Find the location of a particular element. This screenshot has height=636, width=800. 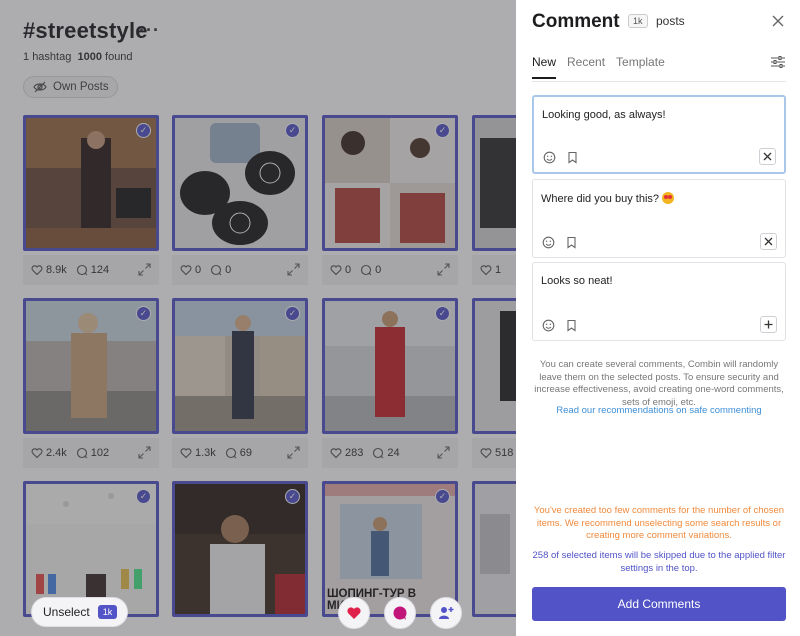

comment-action-button is located at coordinates (400, 613).